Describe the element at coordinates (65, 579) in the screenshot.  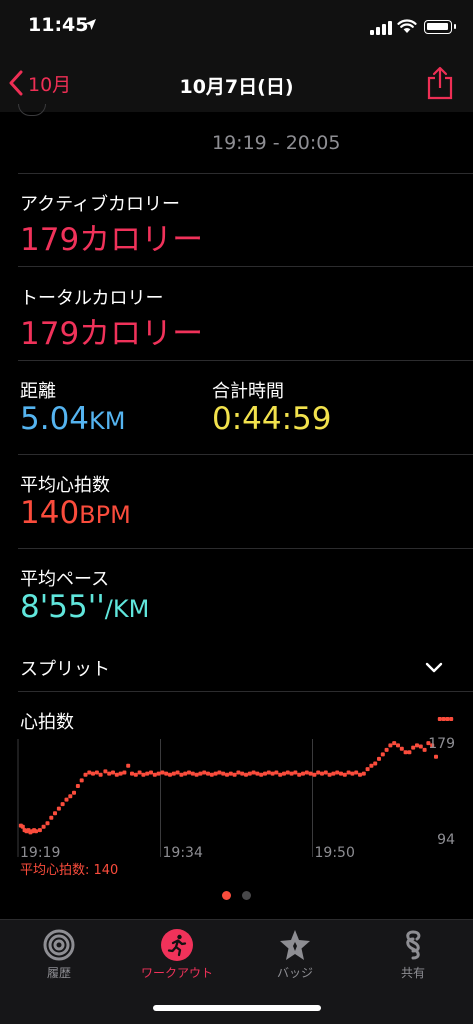
I see `avg-pace-label: 平均ペース` at that location.